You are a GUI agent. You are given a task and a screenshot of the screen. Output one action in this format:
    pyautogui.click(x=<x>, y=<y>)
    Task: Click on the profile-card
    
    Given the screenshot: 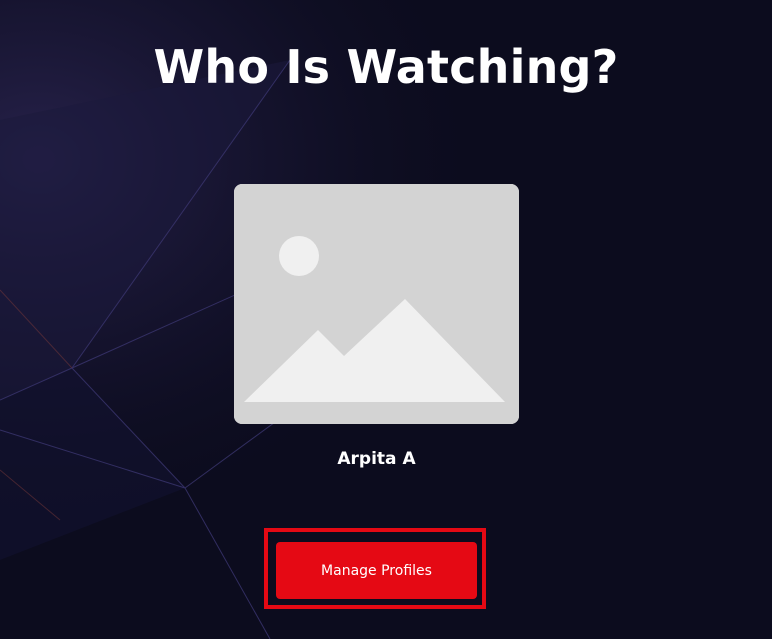 What is the action you would take?
    pyautogui.click(x=376, y=304)
    